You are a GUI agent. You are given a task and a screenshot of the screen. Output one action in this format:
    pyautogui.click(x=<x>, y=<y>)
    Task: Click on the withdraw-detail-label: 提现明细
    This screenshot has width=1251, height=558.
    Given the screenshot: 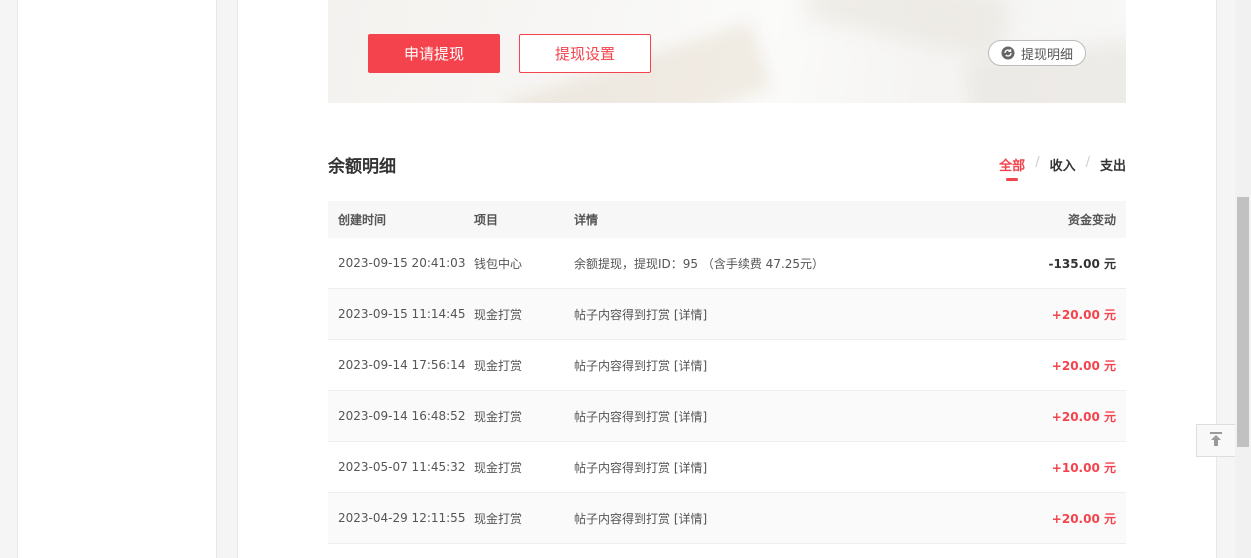 What is the action you would take?
    pyautogui.click(x=1046, y=55)
    